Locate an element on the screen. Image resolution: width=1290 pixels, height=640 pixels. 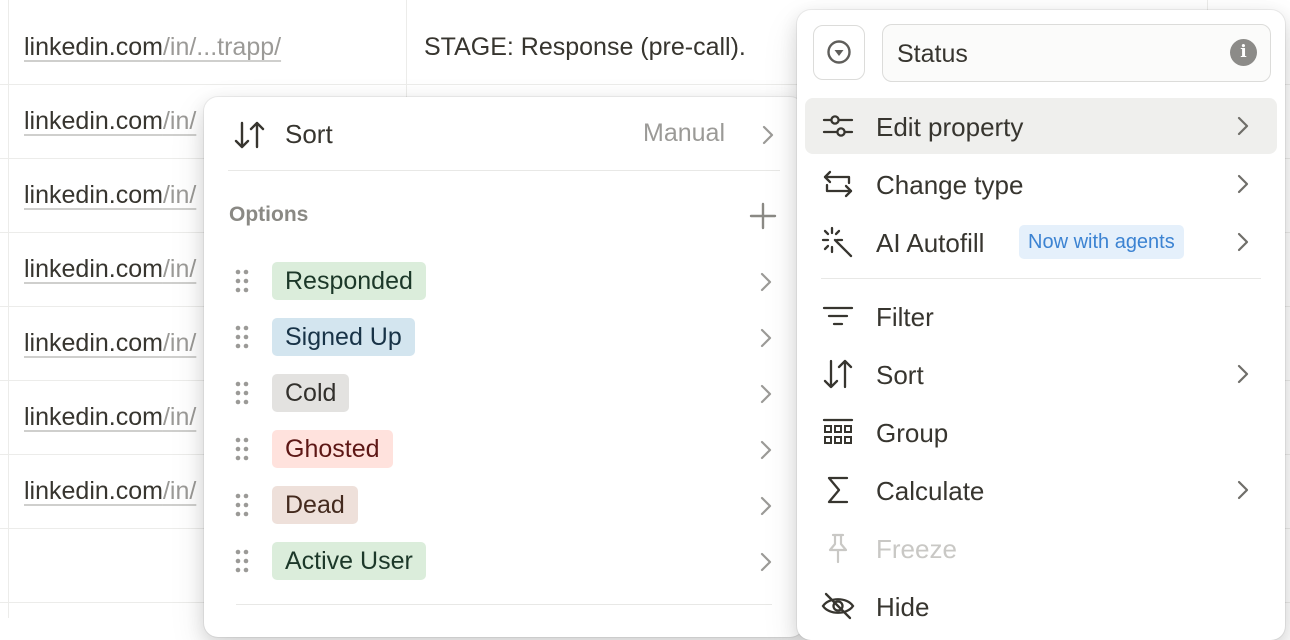
sparkle-icon is located at coordinates (837, 242).